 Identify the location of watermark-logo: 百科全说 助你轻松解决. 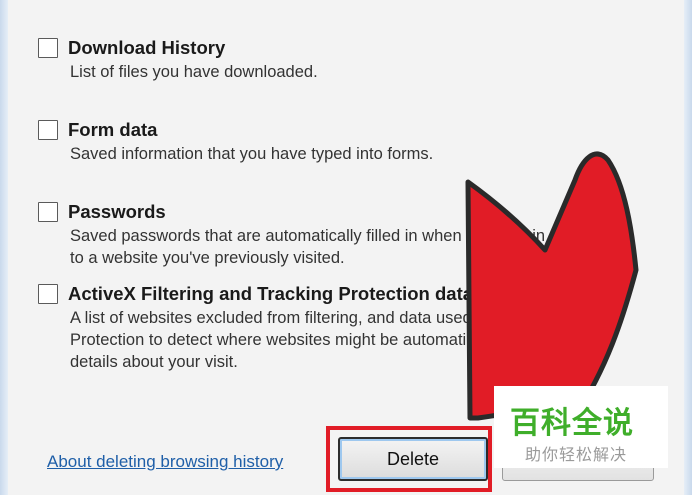
(581, 427).